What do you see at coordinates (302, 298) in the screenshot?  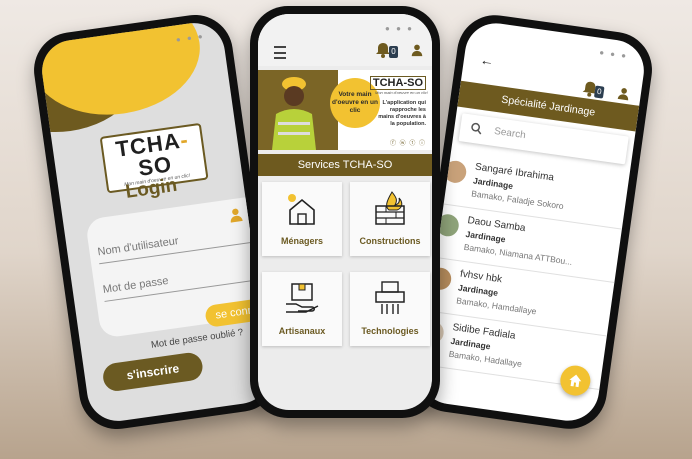 I see `hand-box-icon` at bounding box center [302, 298].